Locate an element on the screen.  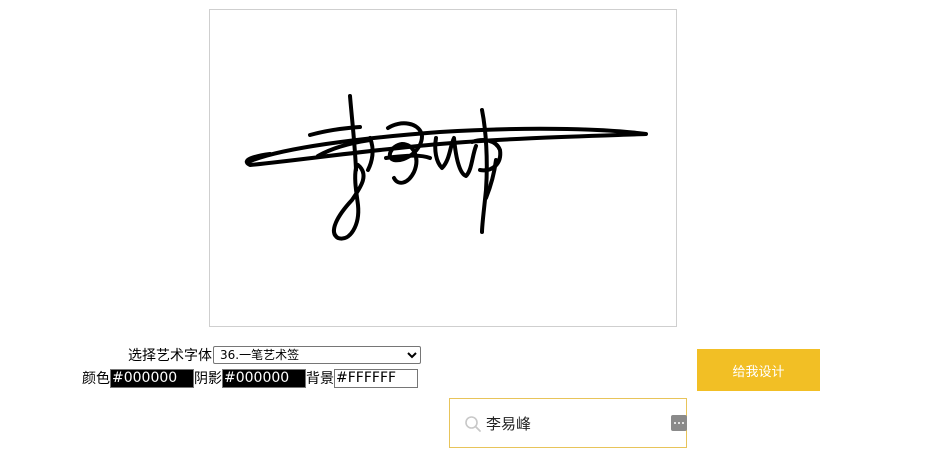
design-button: 给我设计 is located at coordinates (758, 370).